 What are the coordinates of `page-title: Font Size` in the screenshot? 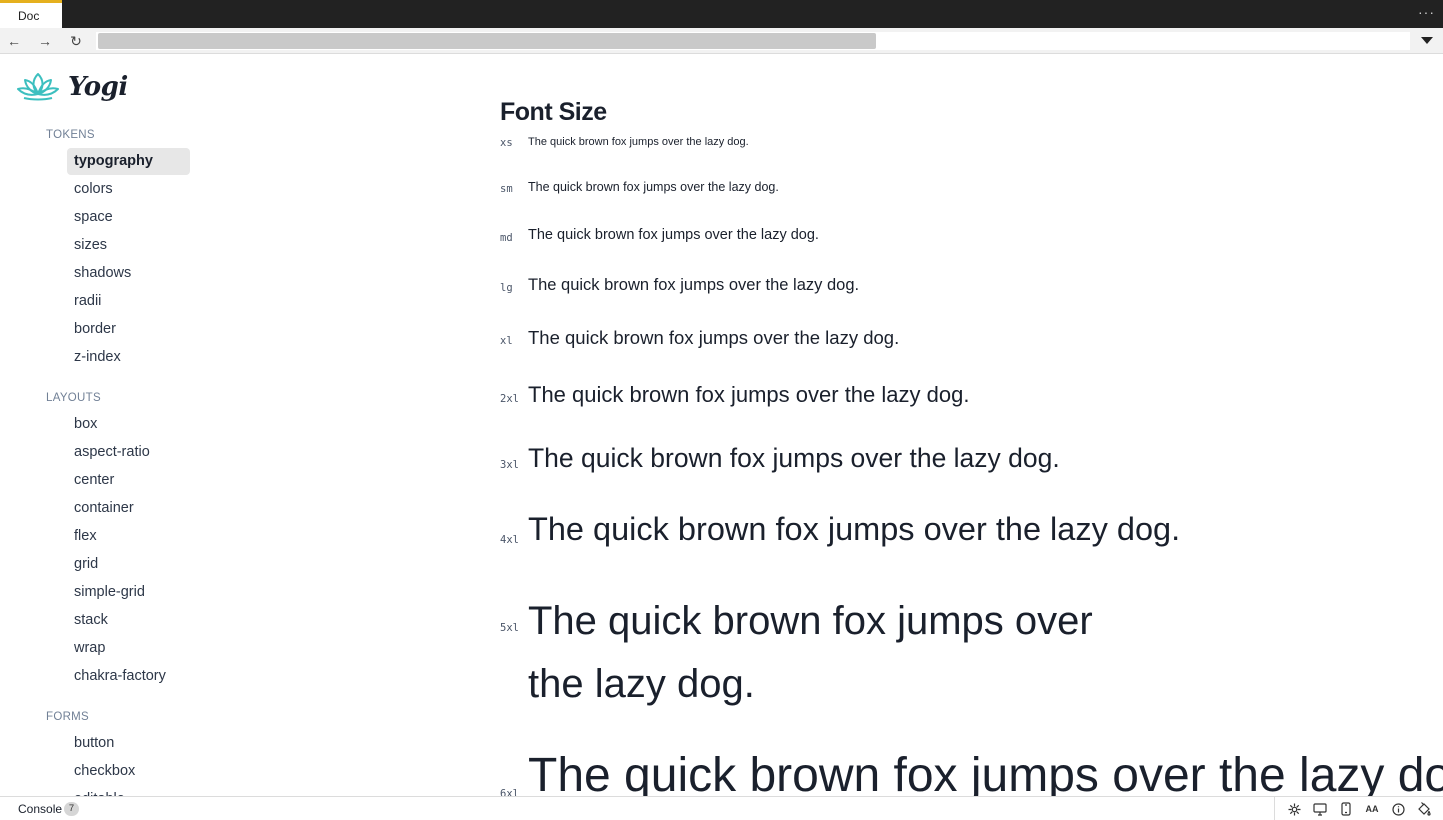 It's located at (553, 112).